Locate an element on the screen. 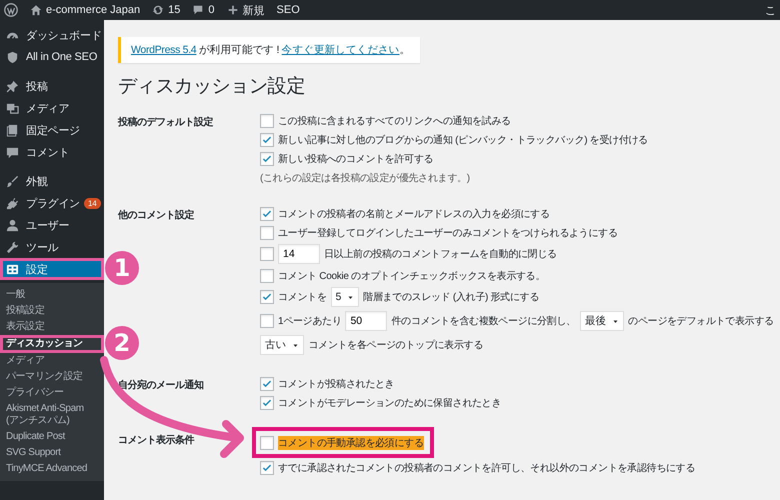  person-icon is located at coordinates (12, 225).